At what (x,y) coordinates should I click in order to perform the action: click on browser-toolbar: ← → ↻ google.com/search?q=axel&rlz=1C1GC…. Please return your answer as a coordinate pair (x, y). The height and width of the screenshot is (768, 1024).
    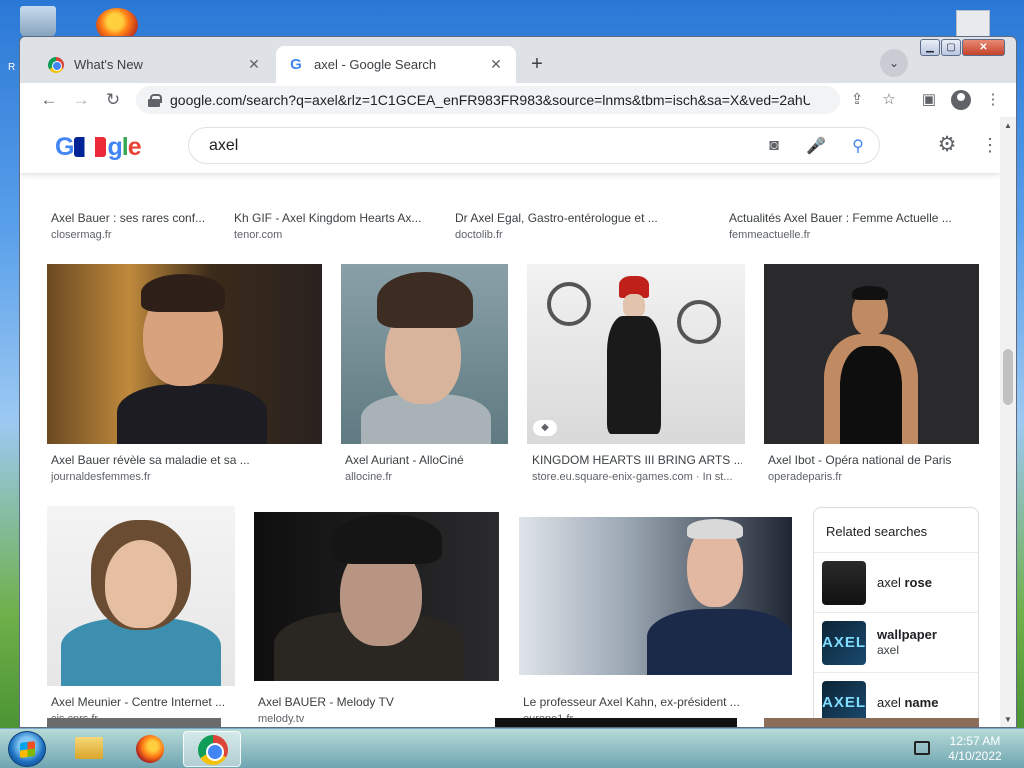
    Looking at the image, I should click on (518, 100).